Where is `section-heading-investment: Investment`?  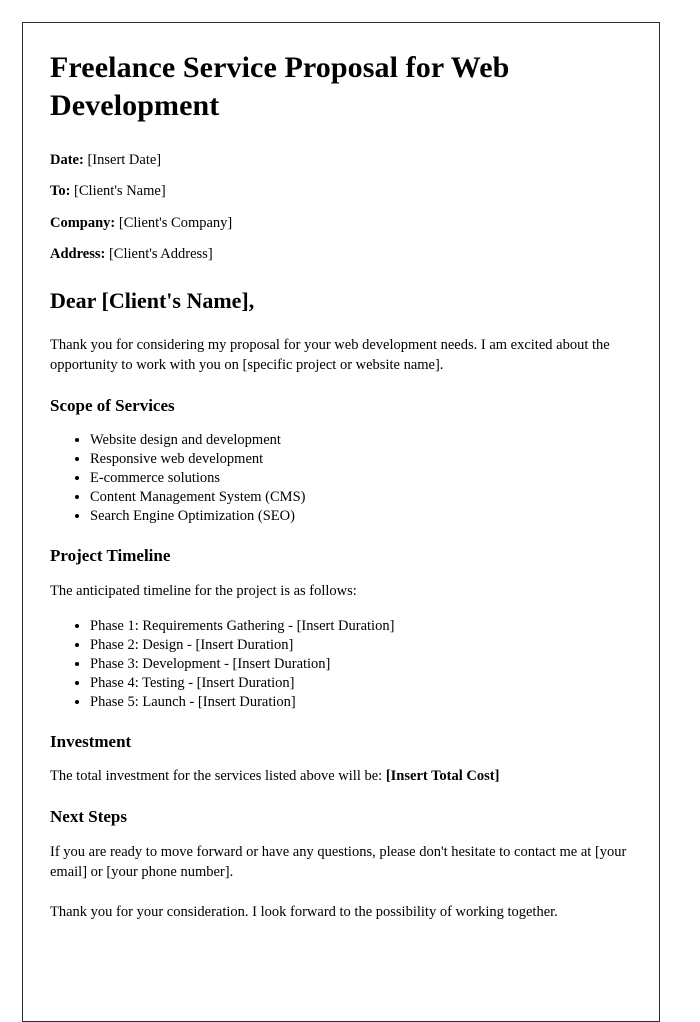
section-heading-investment: Investment is located at coordinates (91, 742).